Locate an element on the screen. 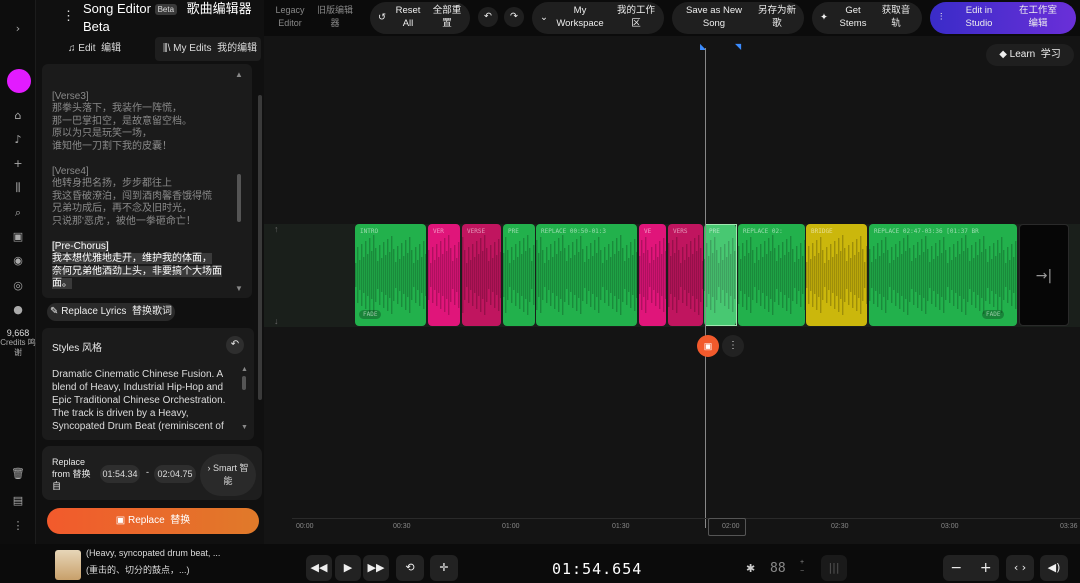 This screenshot has width=1080, height=583. clip-label: PRE is located at coordinates (513, 231).